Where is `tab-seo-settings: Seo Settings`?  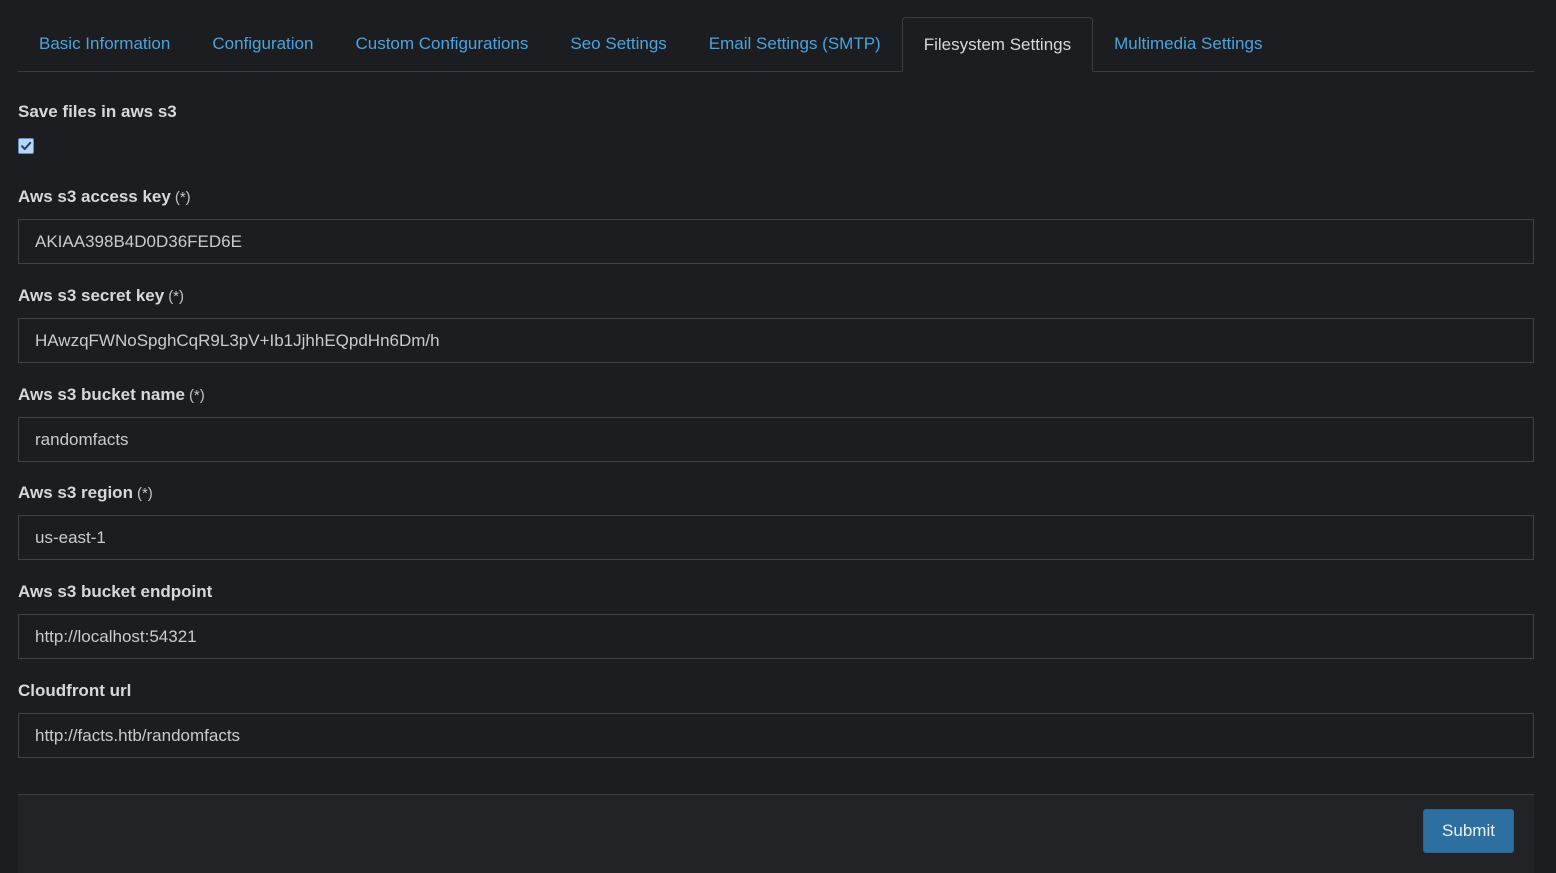 tab-seo-settings: Seo Settings is located at coordinates (618, 44).